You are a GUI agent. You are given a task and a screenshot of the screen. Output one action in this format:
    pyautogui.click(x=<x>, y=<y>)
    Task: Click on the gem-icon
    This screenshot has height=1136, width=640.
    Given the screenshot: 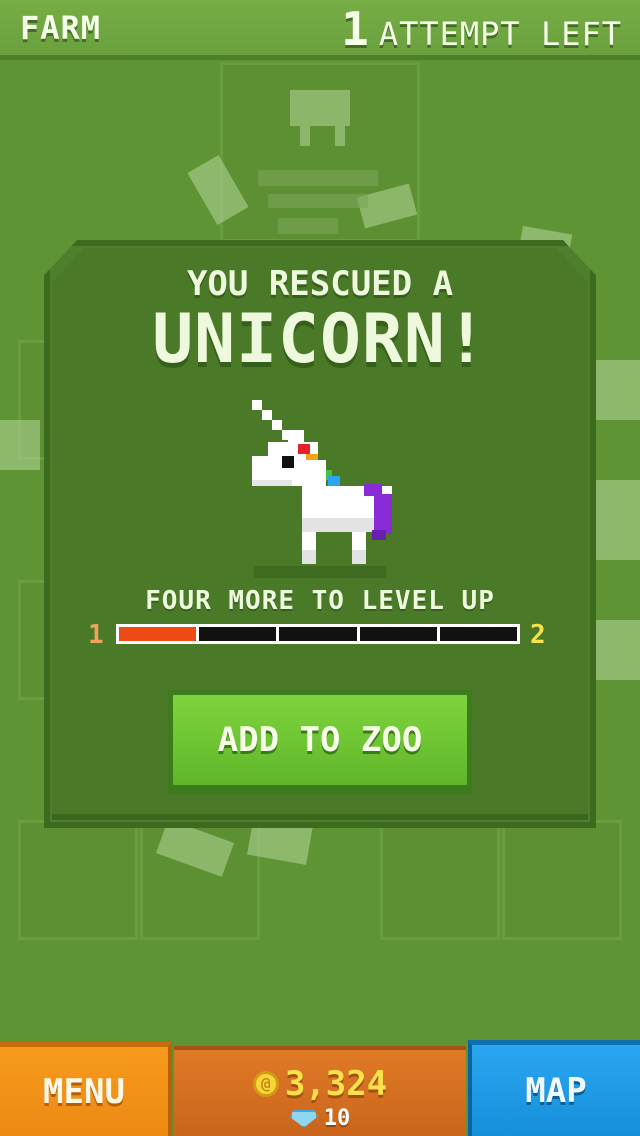 What is the action you would take?
    pyautogui.click(x=303, y=1118)
    